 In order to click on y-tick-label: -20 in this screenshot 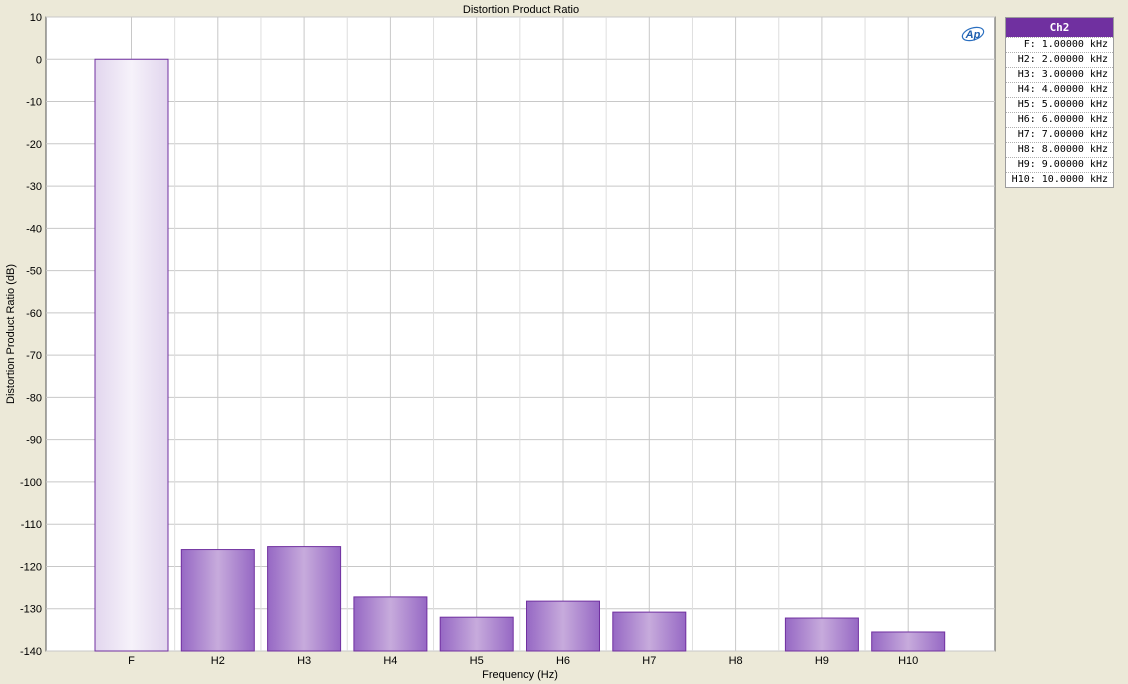, I will do `click(34, 145)`.